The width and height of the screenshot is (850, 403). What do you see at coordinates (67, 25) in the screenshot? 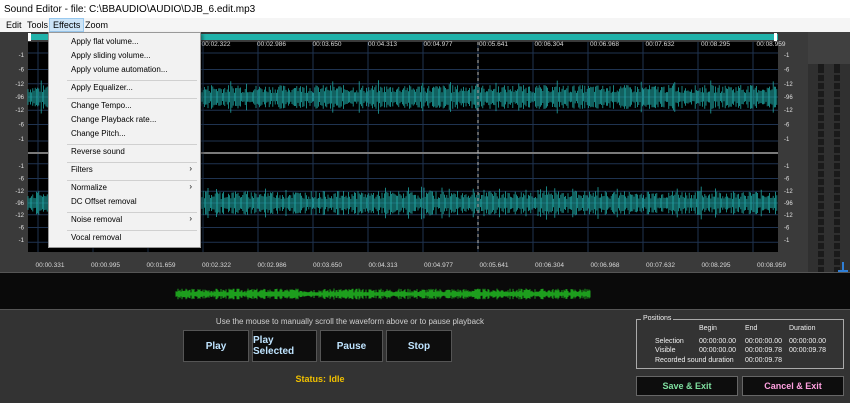
I see `menu-effects: Effects` at bounding box center [67, 25].